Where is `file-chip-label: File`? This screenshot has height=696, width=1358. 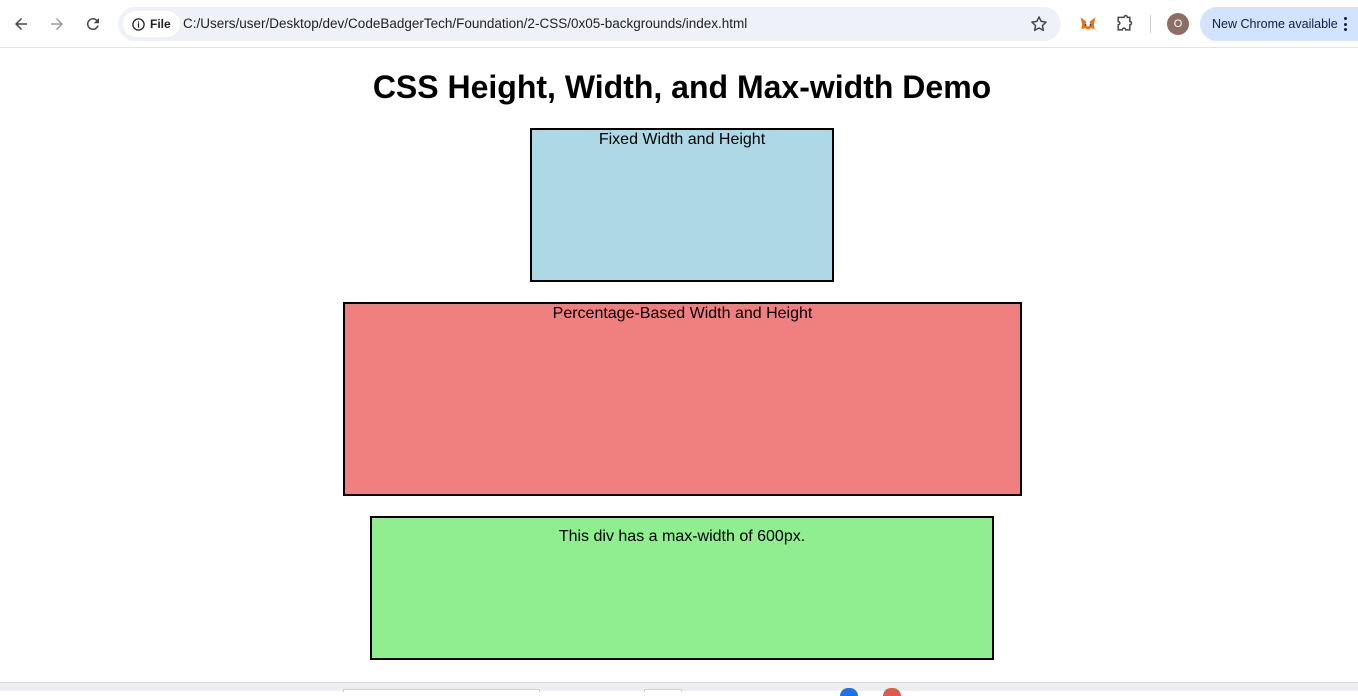
file-chip-label: File is located at coordinates (160, 24).